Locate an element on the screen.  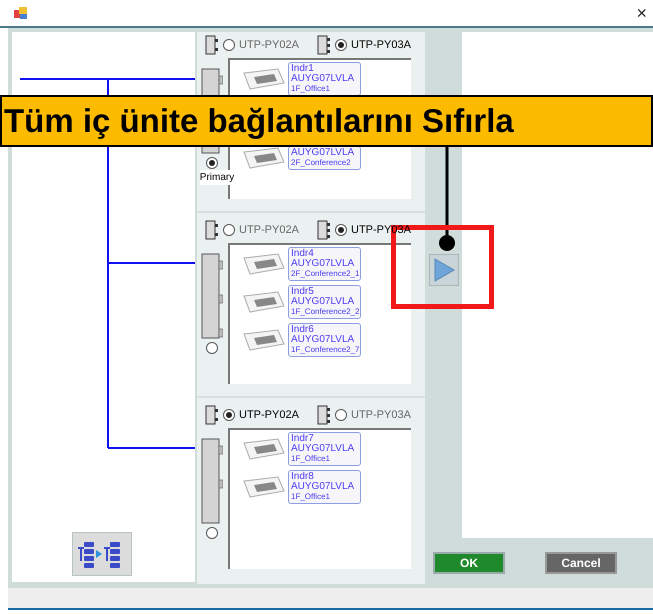
play-icon is located at coordinates (443, 270).